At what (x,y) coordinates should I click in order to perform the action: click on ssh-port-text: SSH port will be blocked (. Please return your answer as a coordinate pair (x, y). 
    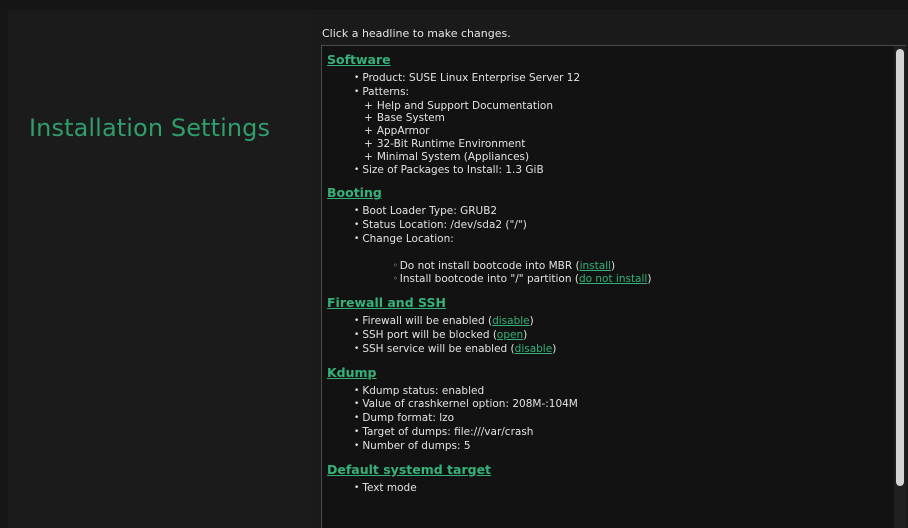
    Looking at the image, I should click on (429, 334).